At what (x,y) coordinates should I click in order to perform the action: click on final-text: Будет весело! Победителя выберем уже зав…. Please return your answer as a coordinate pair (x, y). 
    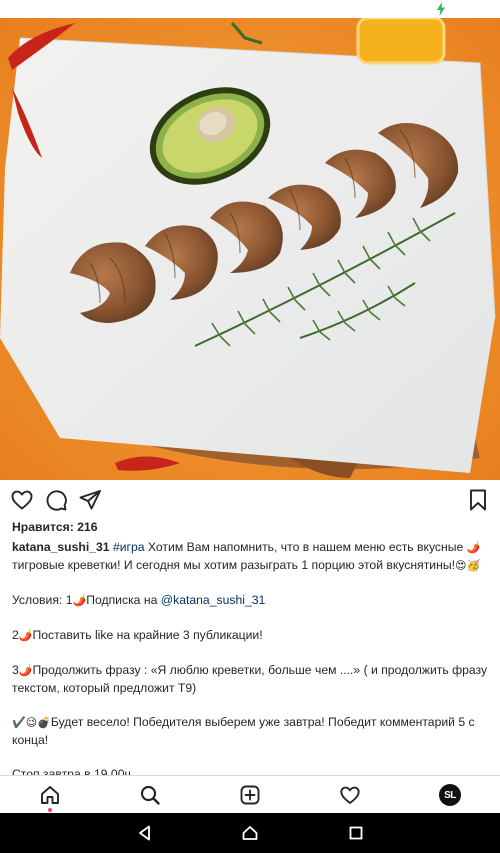
    Looking at the image, I should click on (243, 731).